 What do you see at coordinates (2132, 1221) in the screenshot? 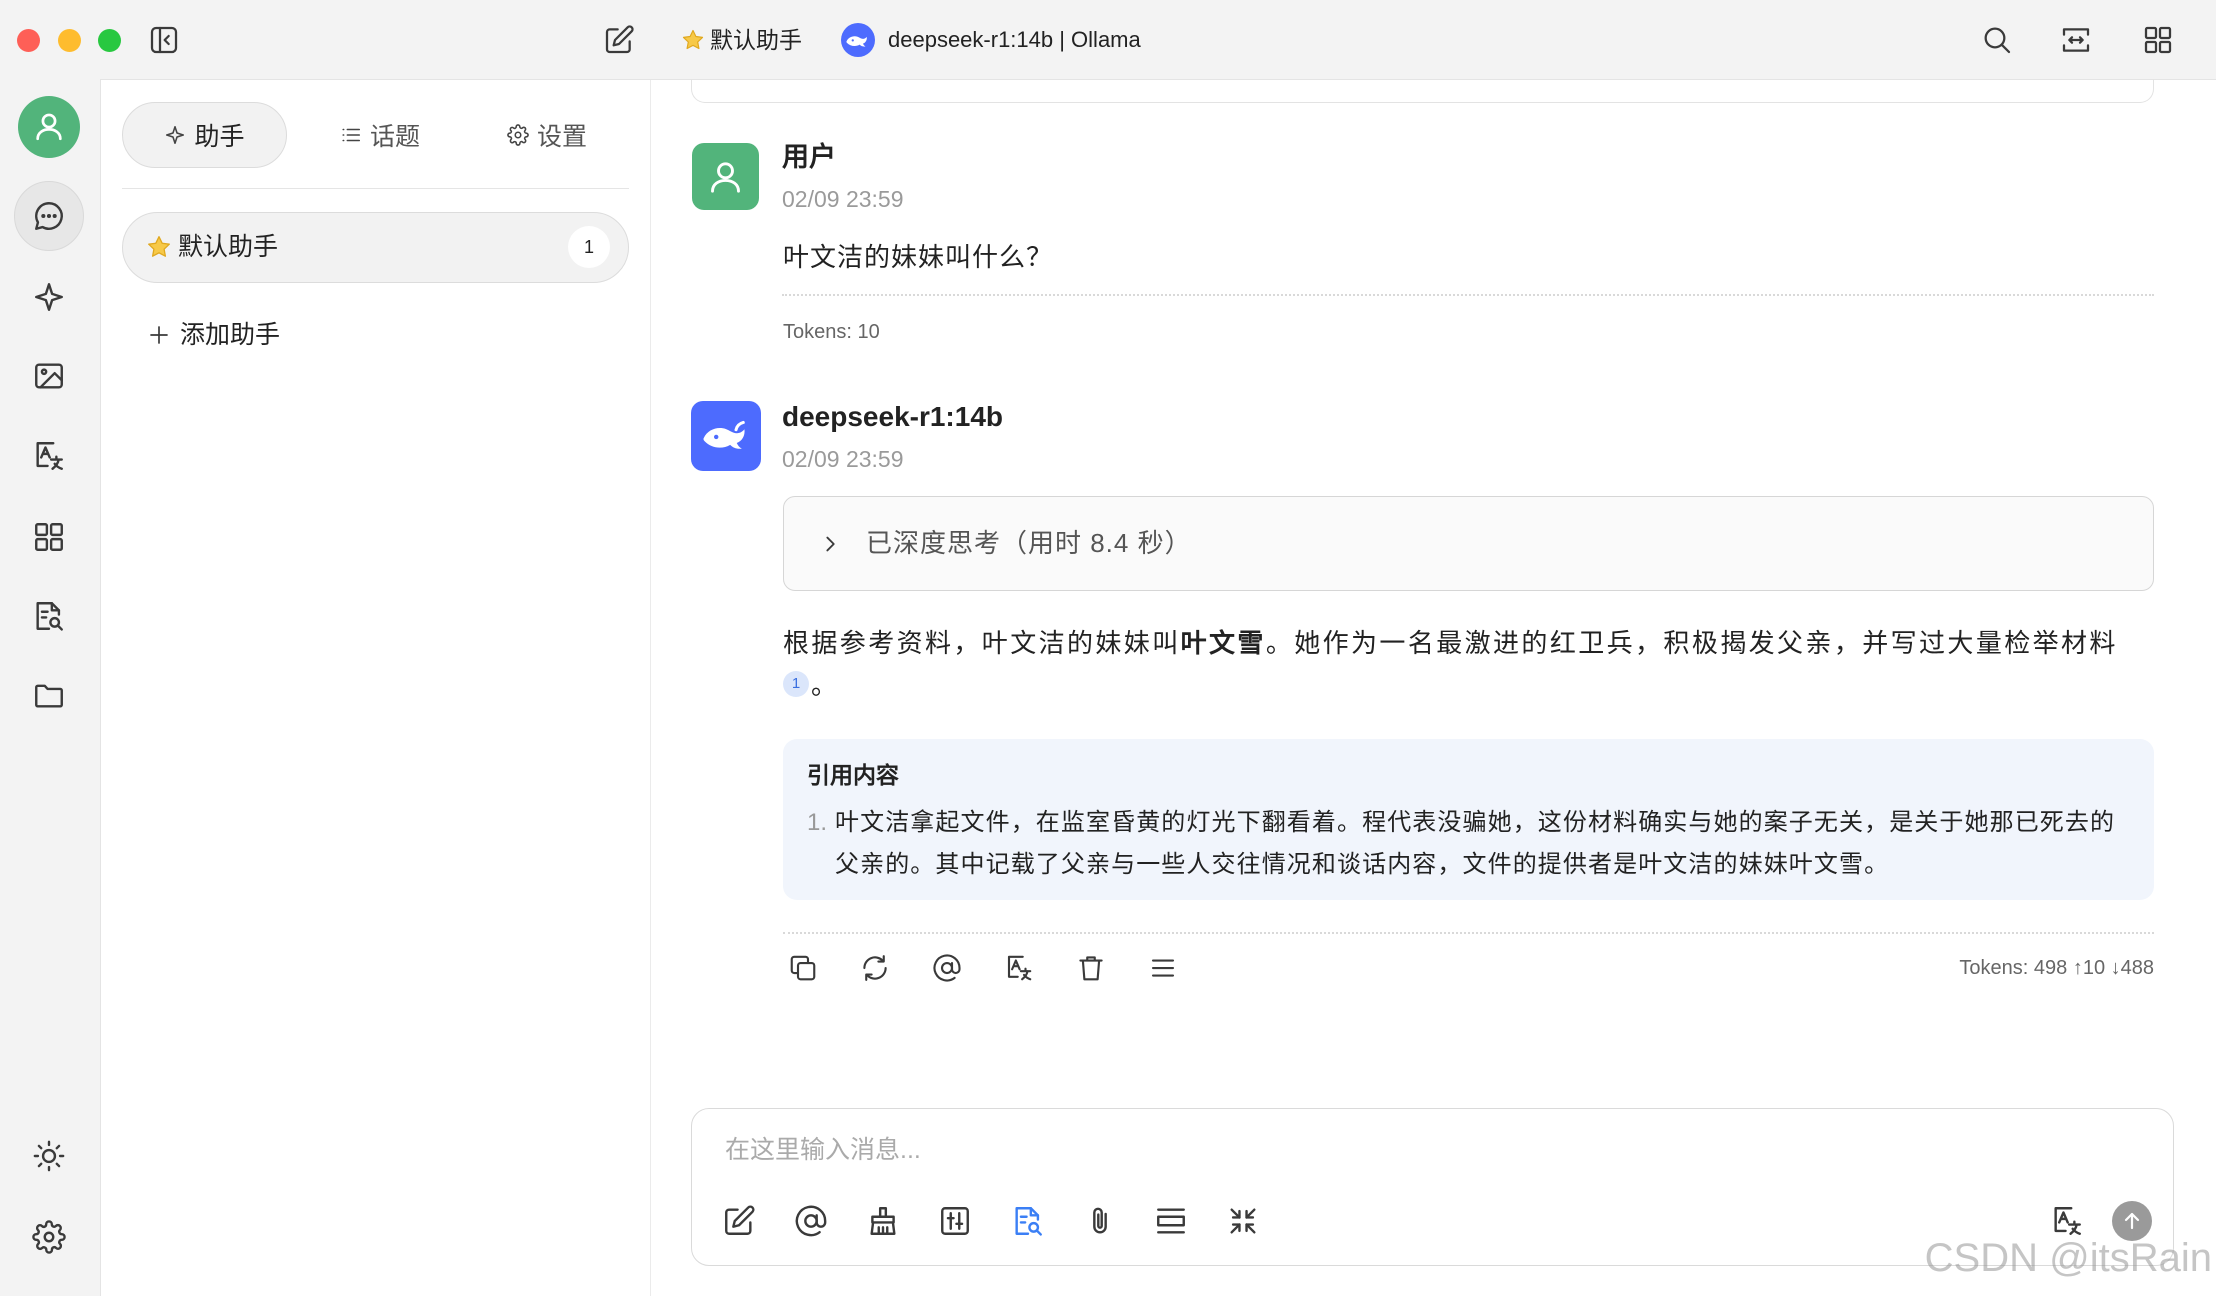
I see `arrow-up-icon` at bounding box center [2132, 1221].